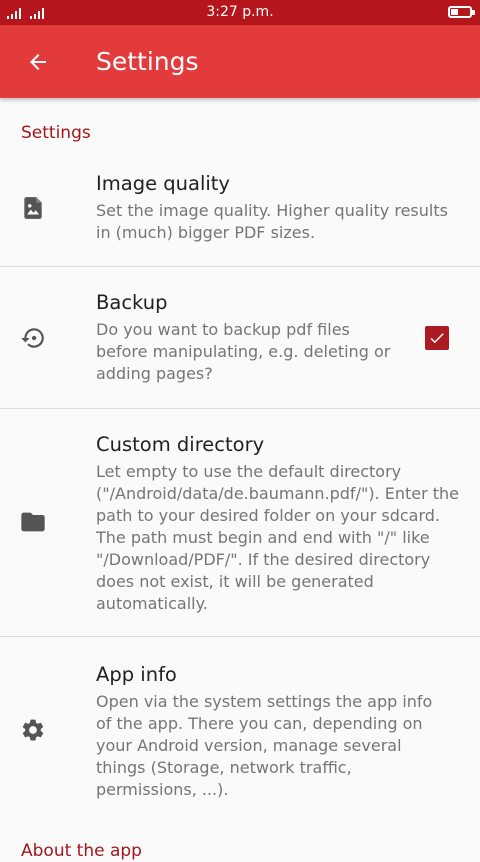  I want to click on category-header-about: About the app, so click(81, 851).